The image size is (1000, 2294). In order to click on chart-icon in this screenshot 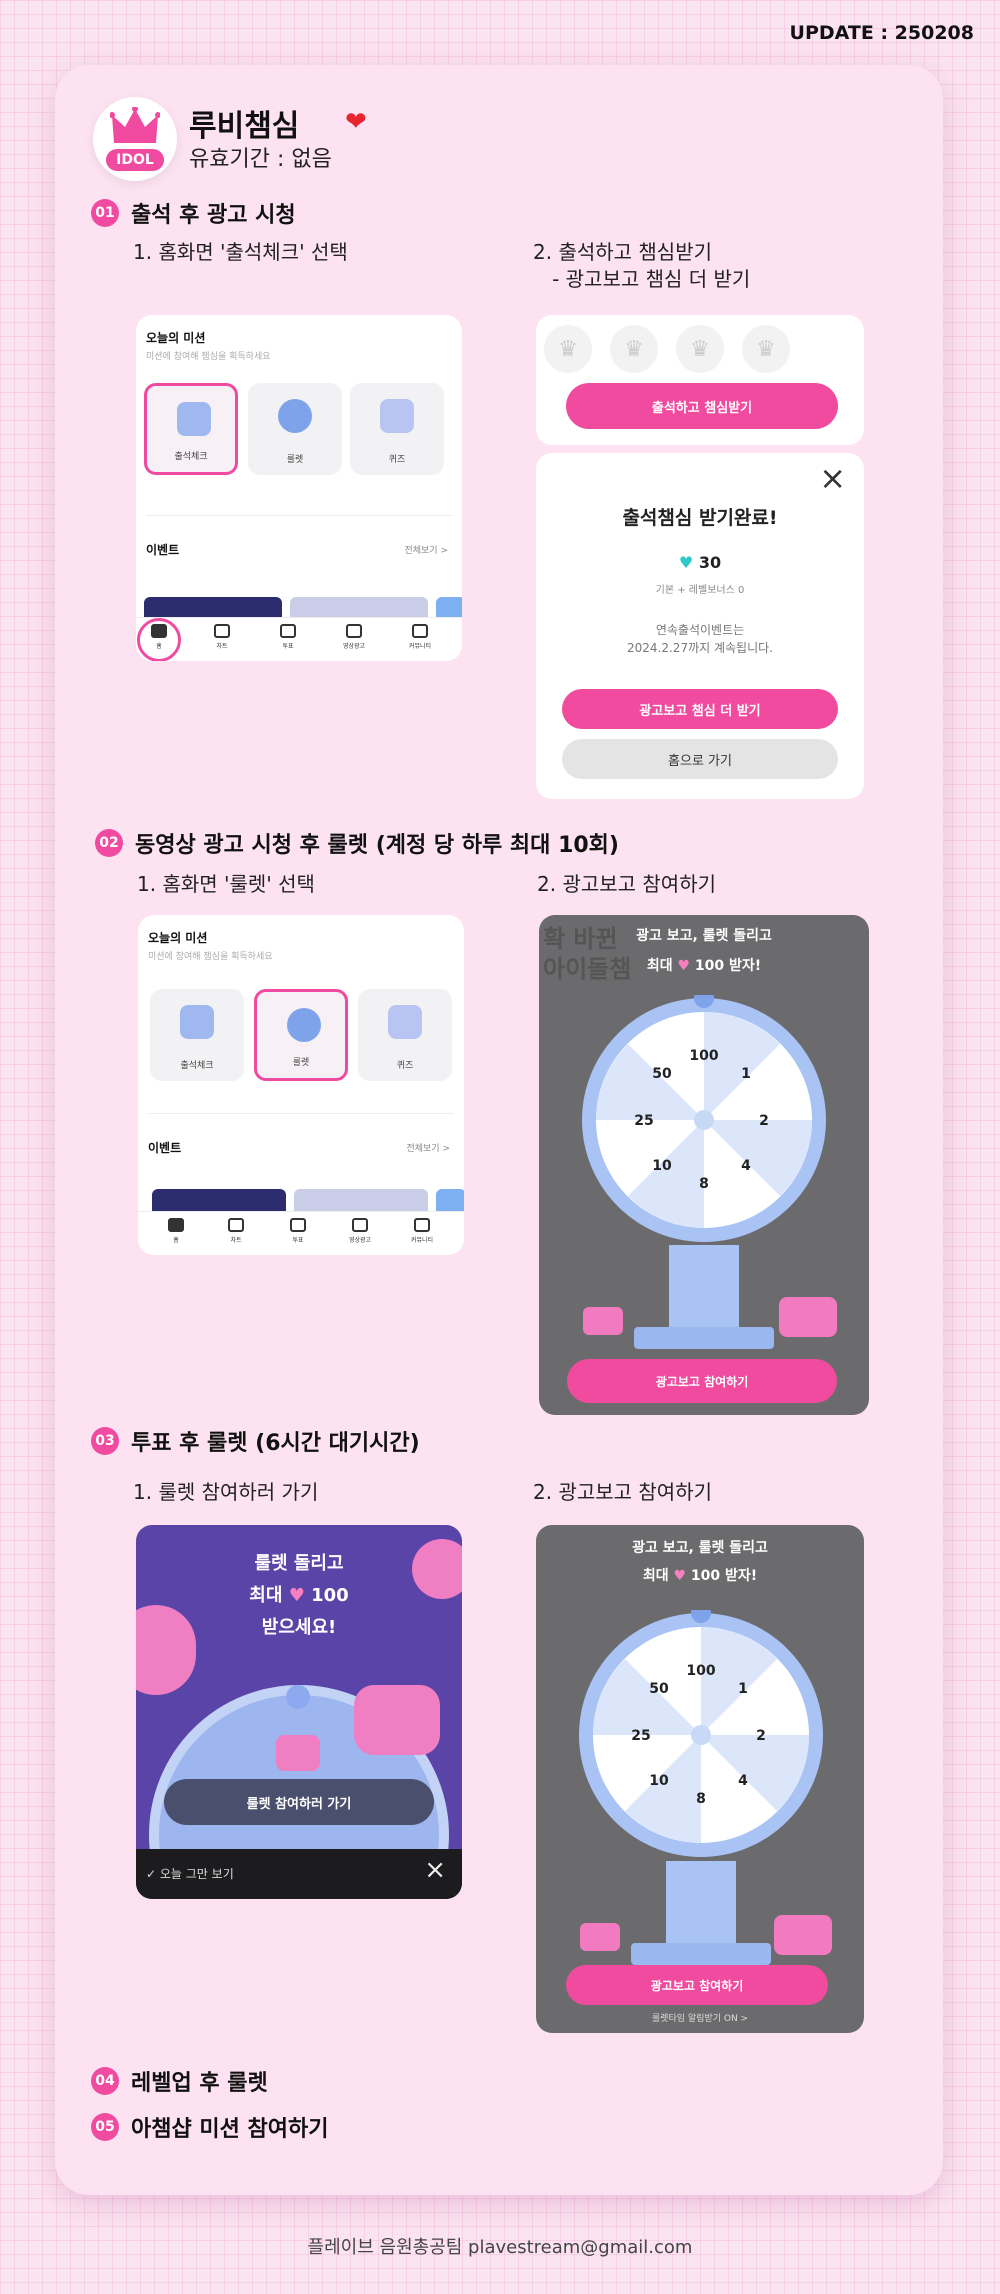, I will do `click(236, 1225)`.